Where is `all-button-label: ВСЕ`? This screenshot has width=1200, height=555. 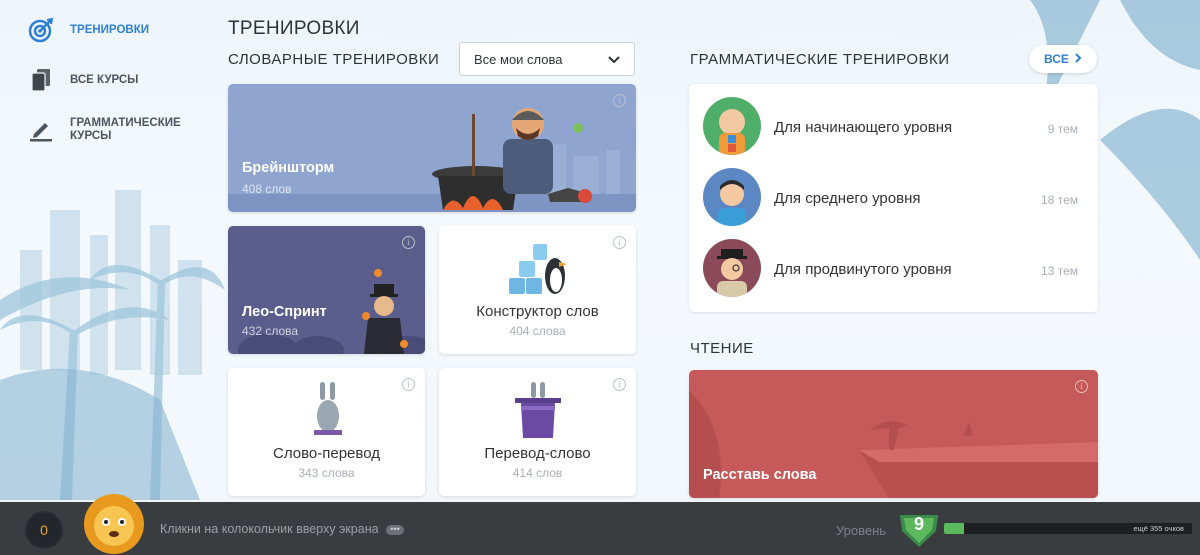 all-button-label: ВСЕ is located at coordinates (1056, 59).